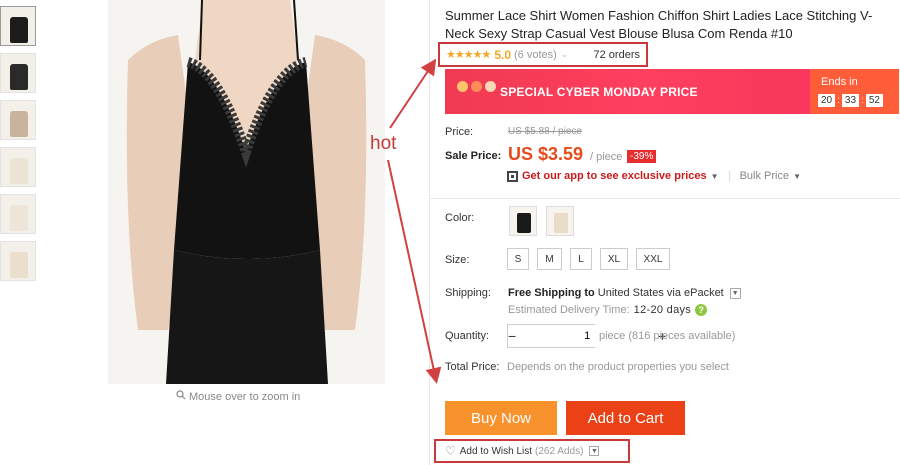 Image resolution: width=900 pixels, height=465 pixels. Describe the element at coordinates (839, 82) in the screenshot. I see `ends-in-label: Ends in` at that location.